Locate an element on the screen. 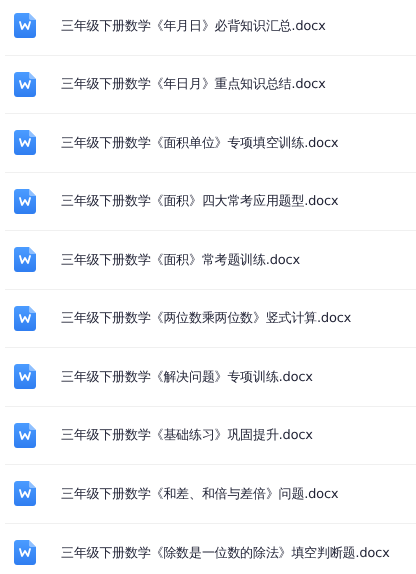 This screenshot has width=416, height=574. file-name: 三年级下册数学《面积》常考题训练.docx is located at coordinates (180, 259).